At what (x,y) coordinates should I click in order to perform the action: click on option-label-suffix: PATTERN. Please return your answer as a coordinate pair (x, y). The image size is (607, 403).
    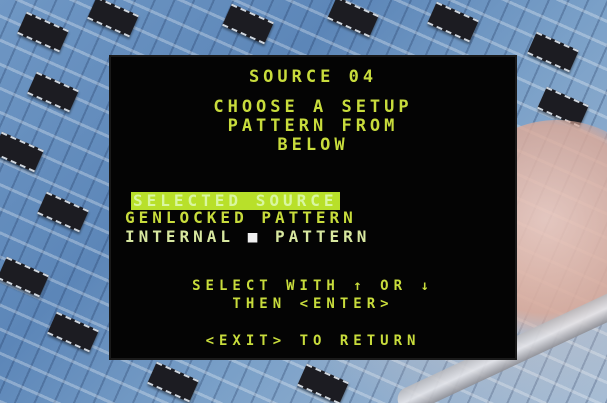
    Looking at the image, I should click on (322, 236).